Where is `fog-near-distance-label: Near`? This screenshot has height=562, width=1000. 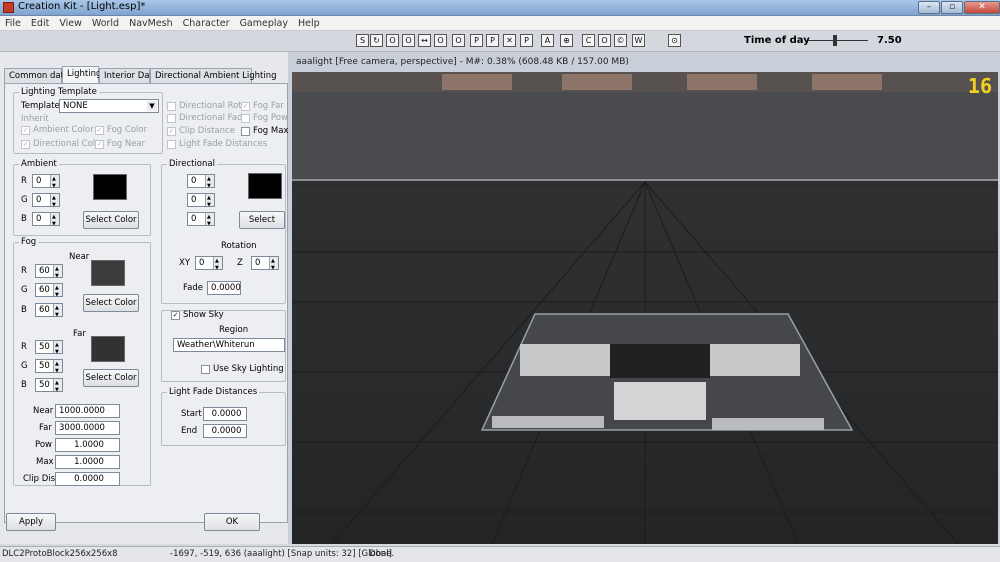
fog-near-distance-label: Near is located at coordinates (43, 411).